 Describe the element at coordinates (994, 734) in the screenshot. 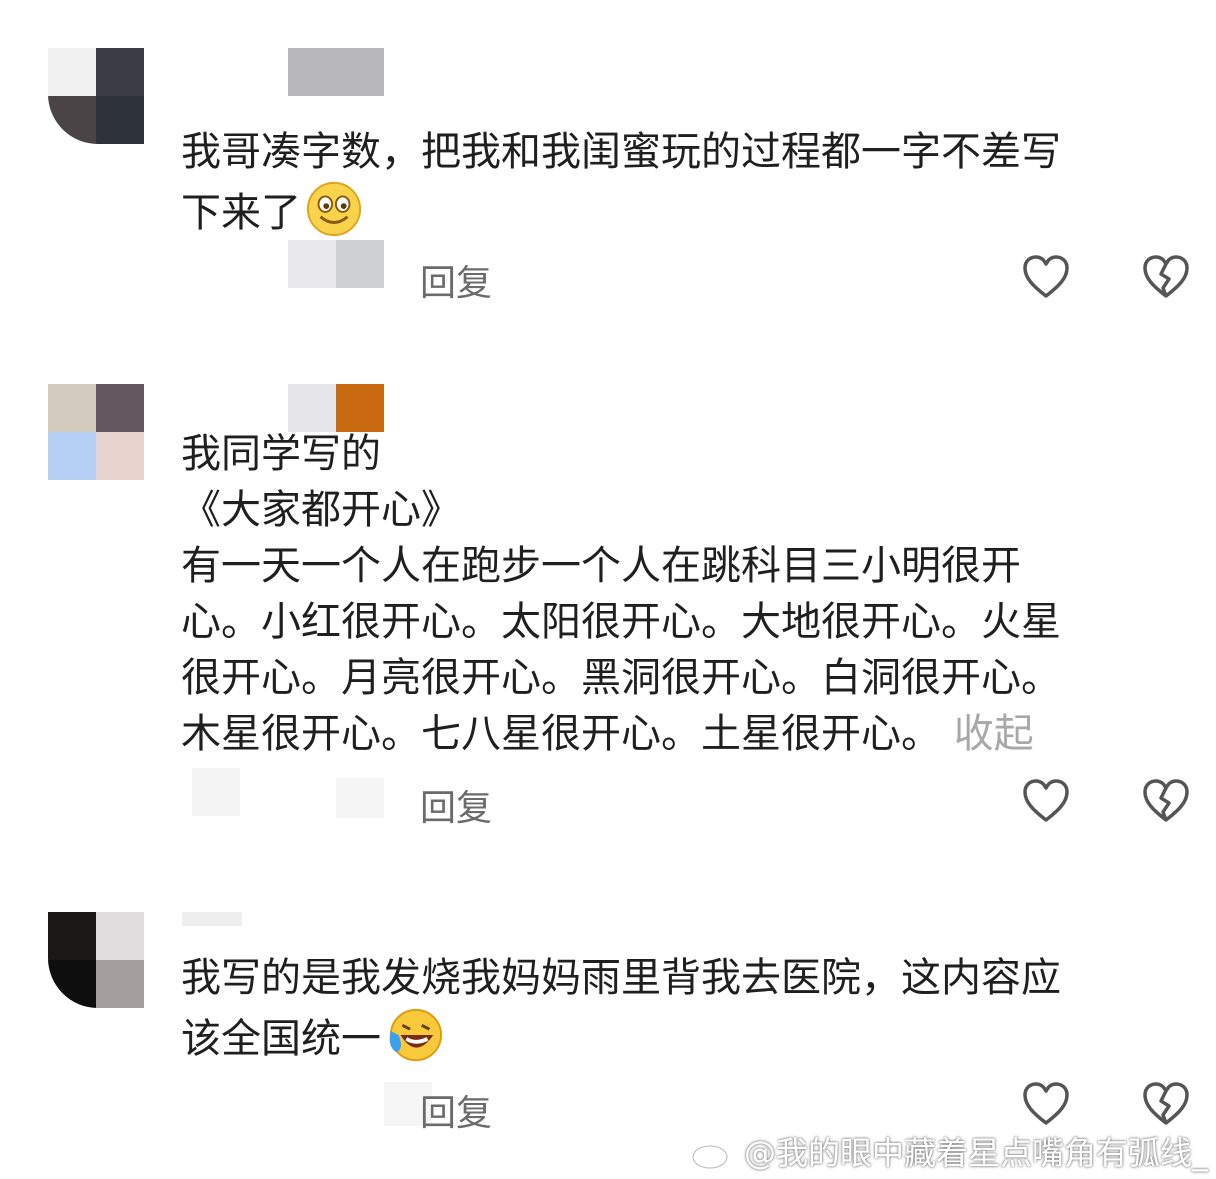

I see `collapse-button: 收起` at that location.